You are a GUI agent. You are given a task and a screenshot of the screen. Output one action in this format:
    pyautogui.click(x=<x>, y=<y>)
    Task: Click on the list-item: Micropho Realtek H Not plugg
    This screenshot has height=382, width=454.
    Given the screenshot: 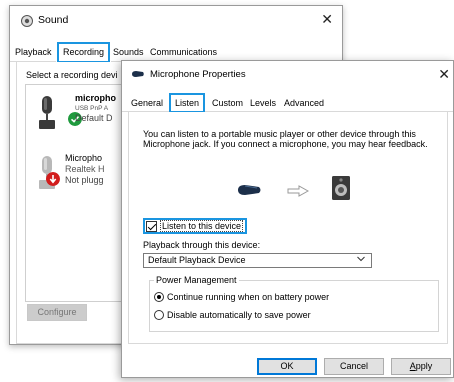 What is the action you would take?
    pyautogui.click(x=78, y=178)
    